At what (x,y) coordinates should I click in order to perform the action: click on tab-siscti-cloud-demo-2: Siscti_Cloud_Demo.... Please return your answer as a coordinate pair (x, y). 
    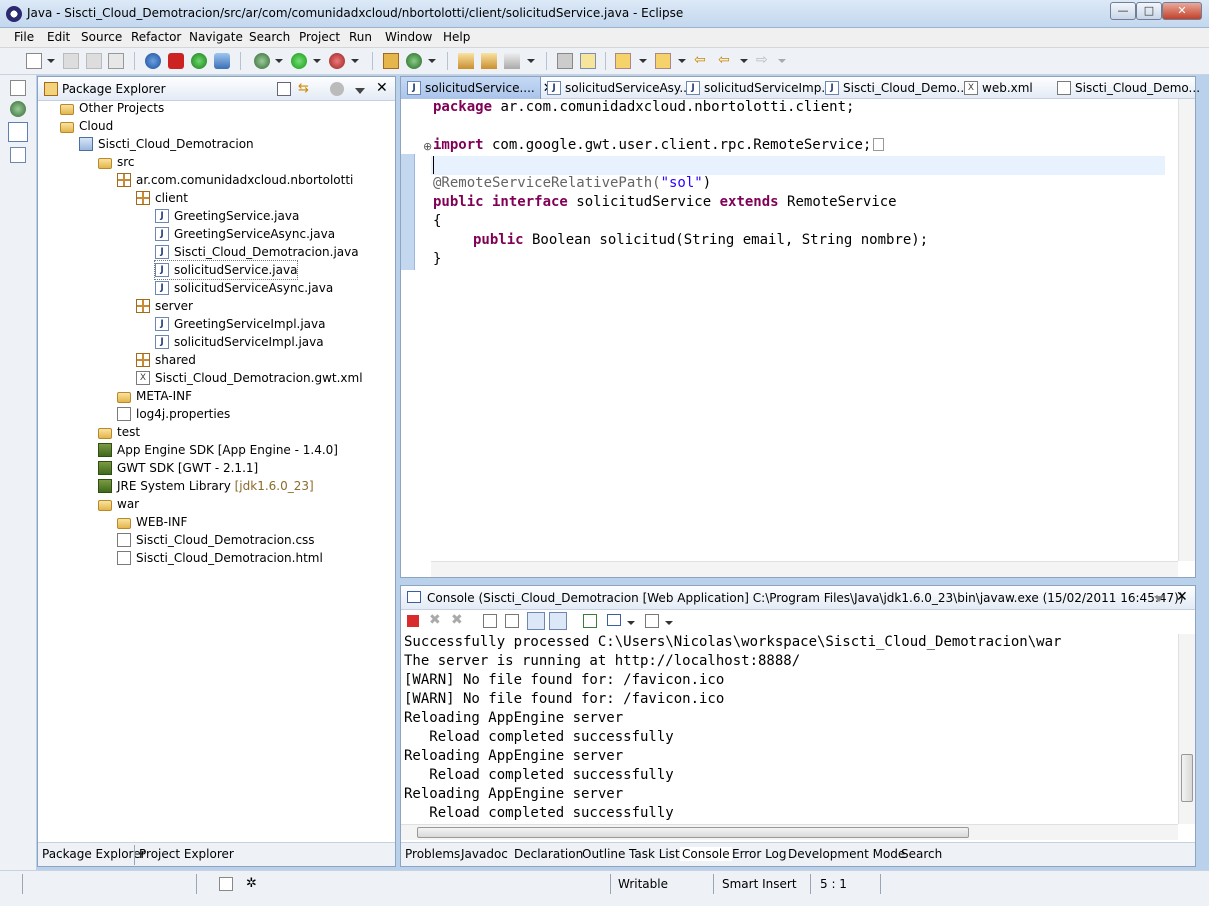
    Looking at the image, I should click on (1128, 88).